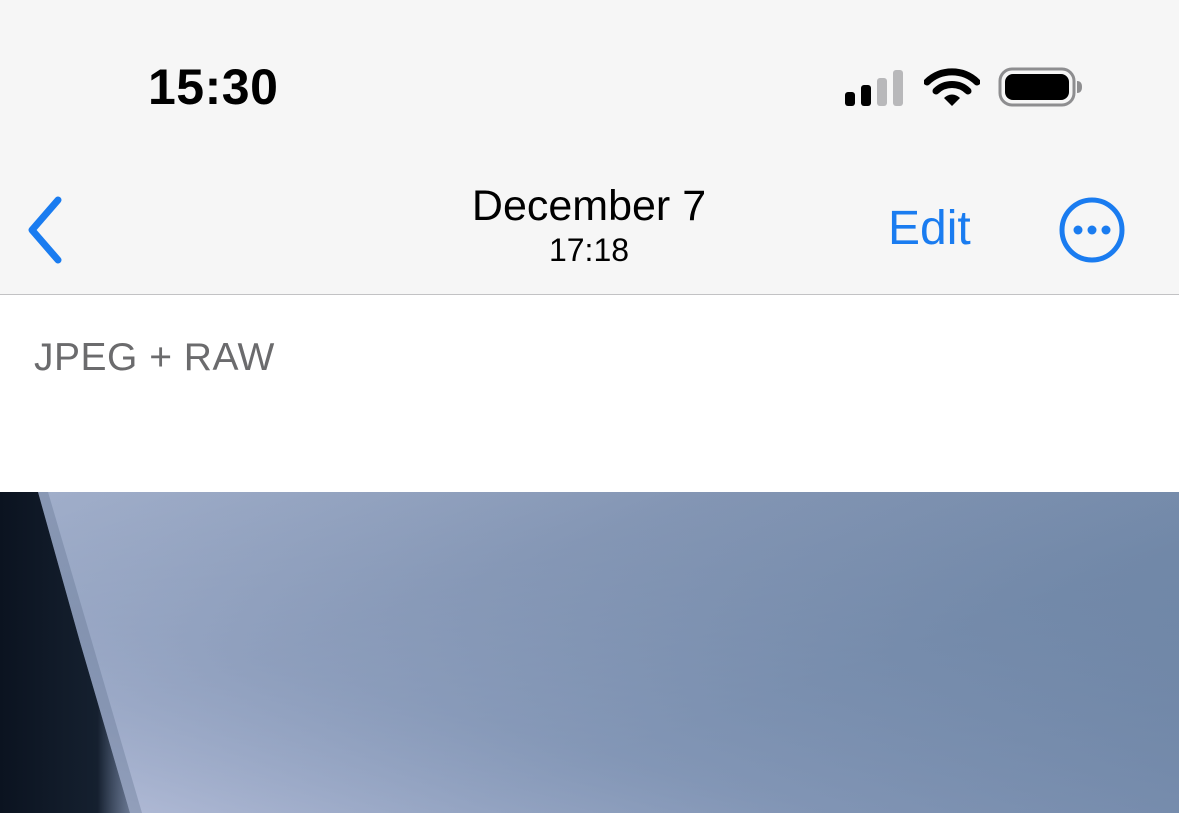 The height and width of the screenshot is (813, 1179). Describe the element at coordinates (952, 87) in the screenshot. I see `wifi-icon` at that location.